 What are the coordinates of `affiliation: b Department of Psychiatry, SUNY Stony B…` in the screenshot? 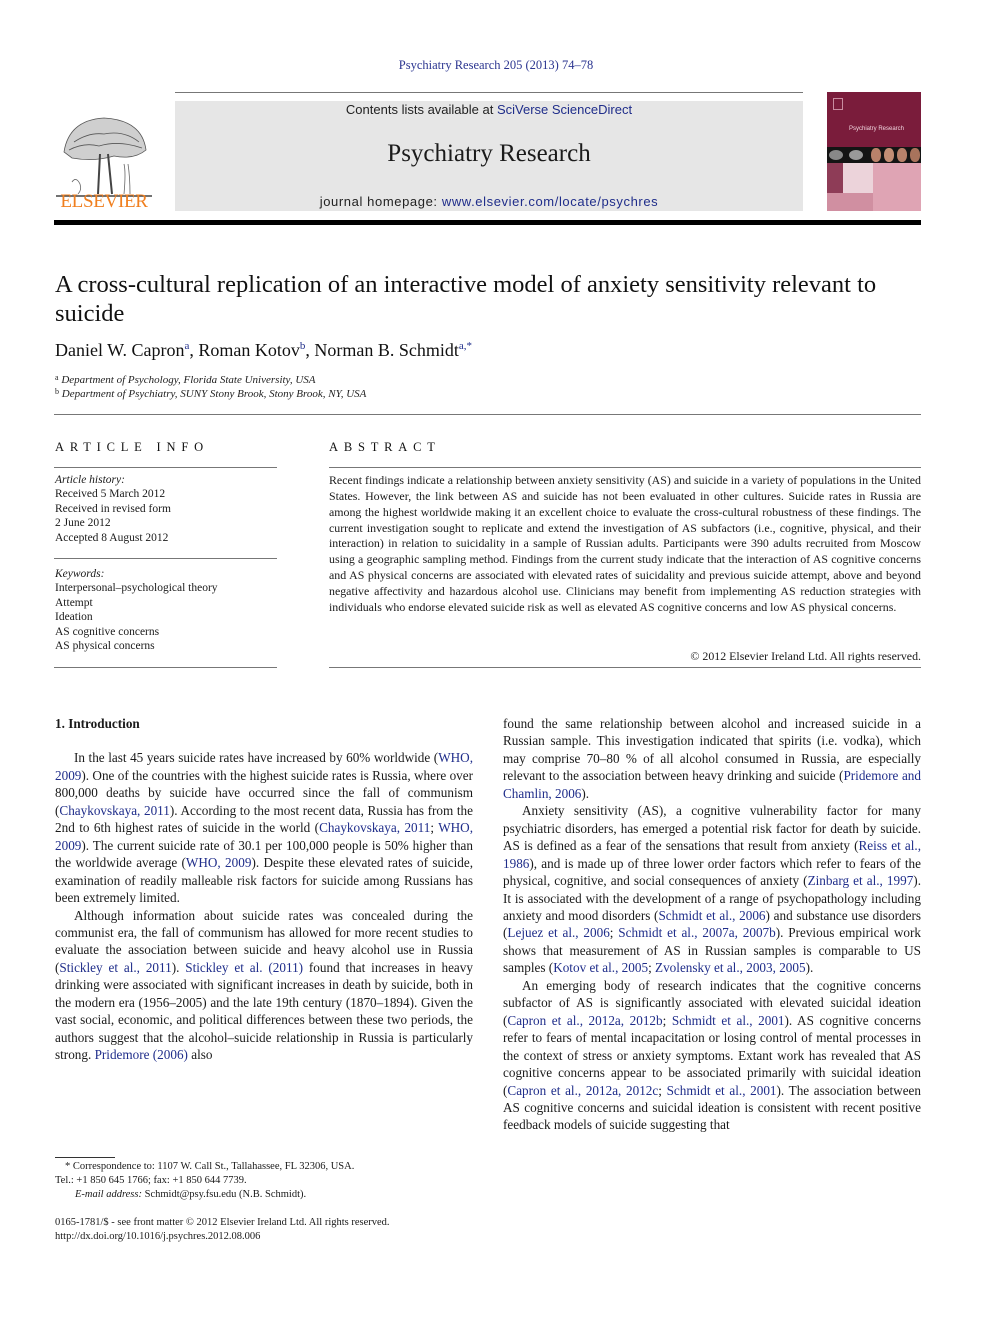 It's located at (210, 393).